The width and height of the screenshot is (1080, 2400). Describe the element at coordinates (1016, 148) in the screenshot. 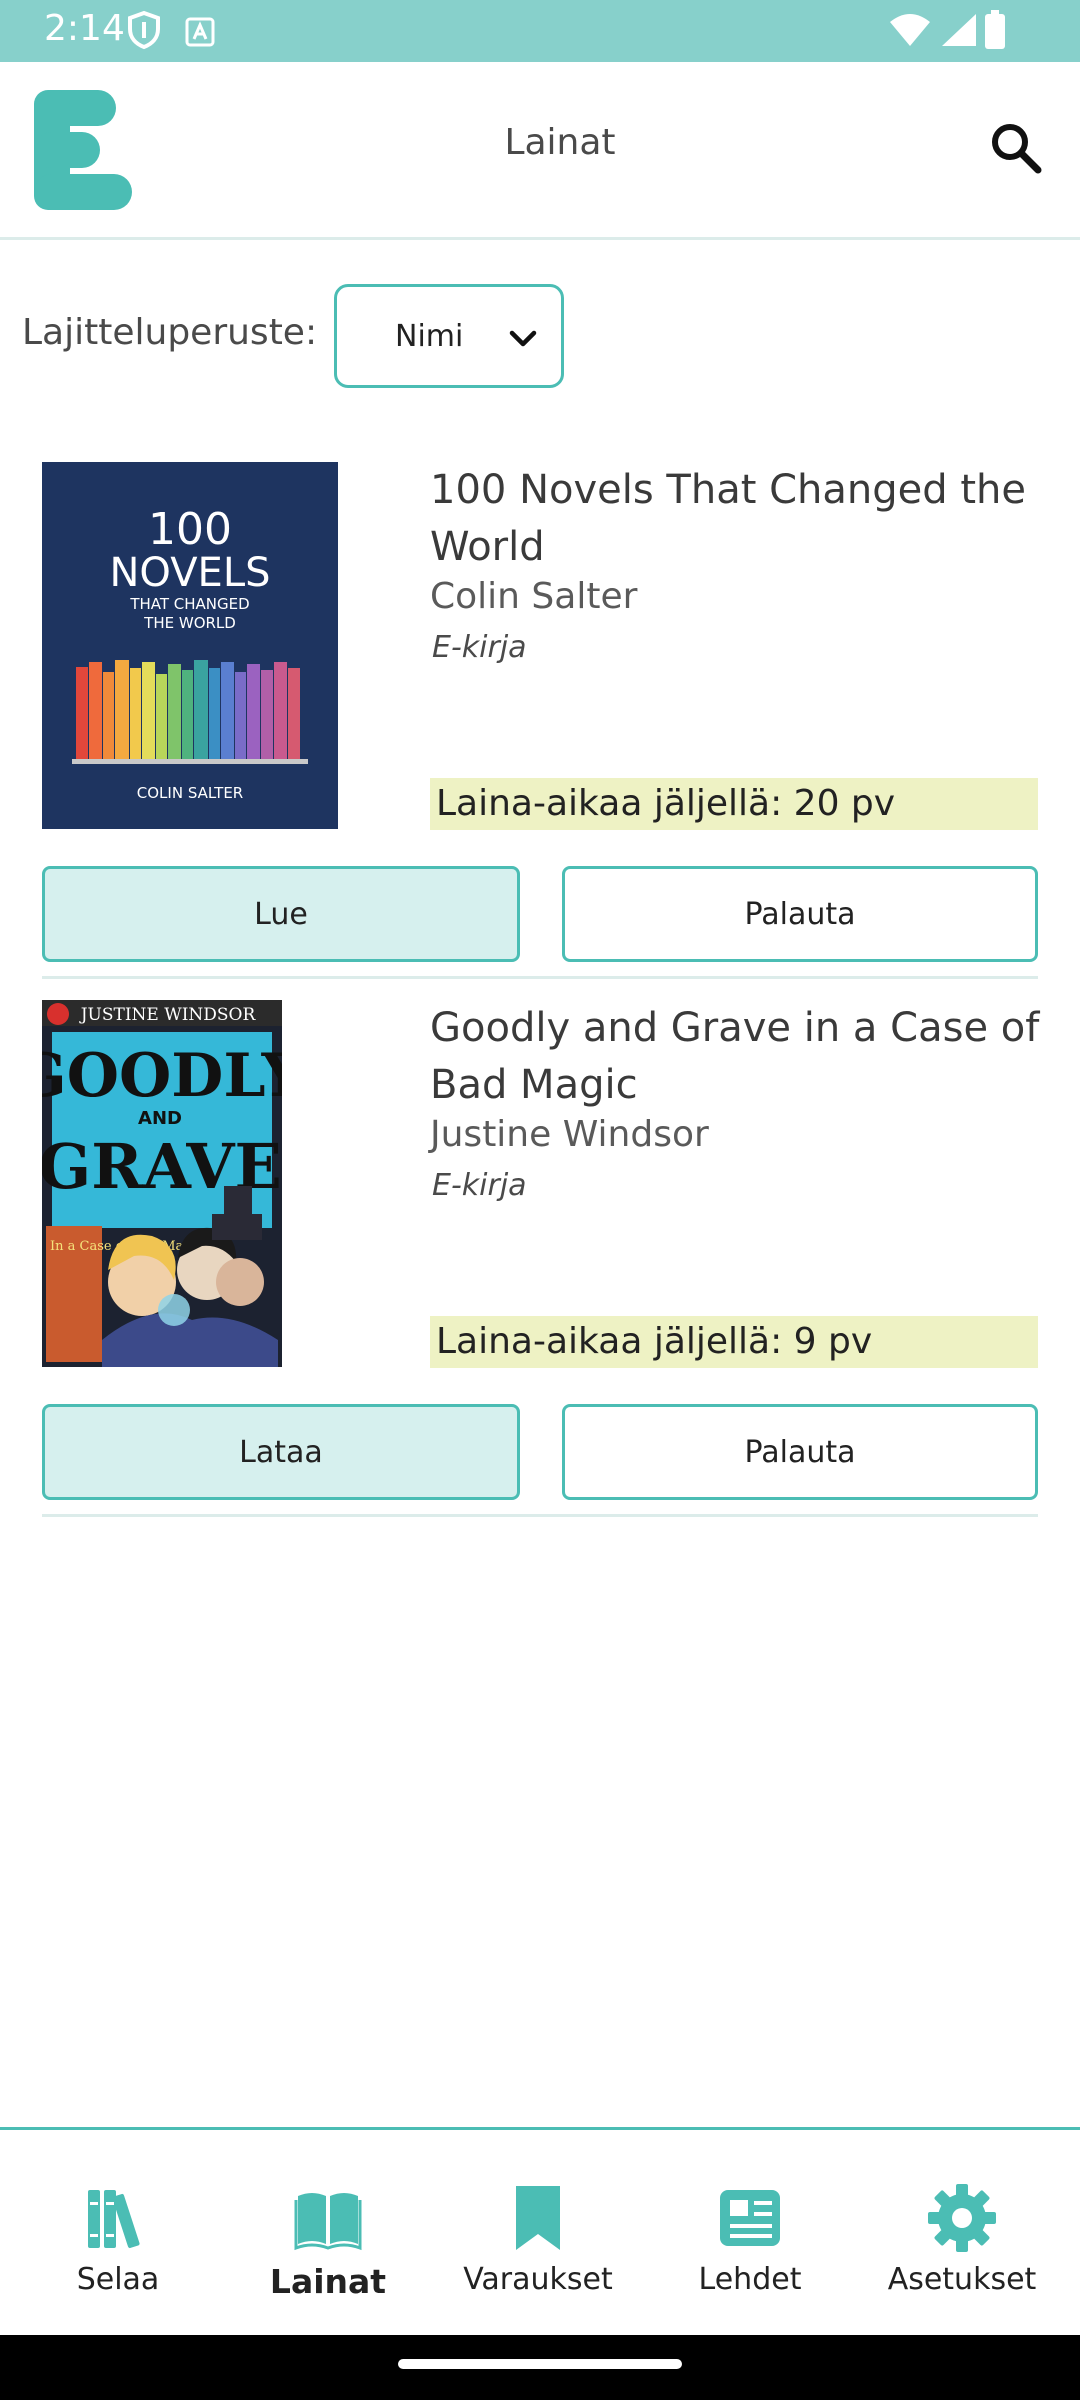

I see `search-icon` at that location.